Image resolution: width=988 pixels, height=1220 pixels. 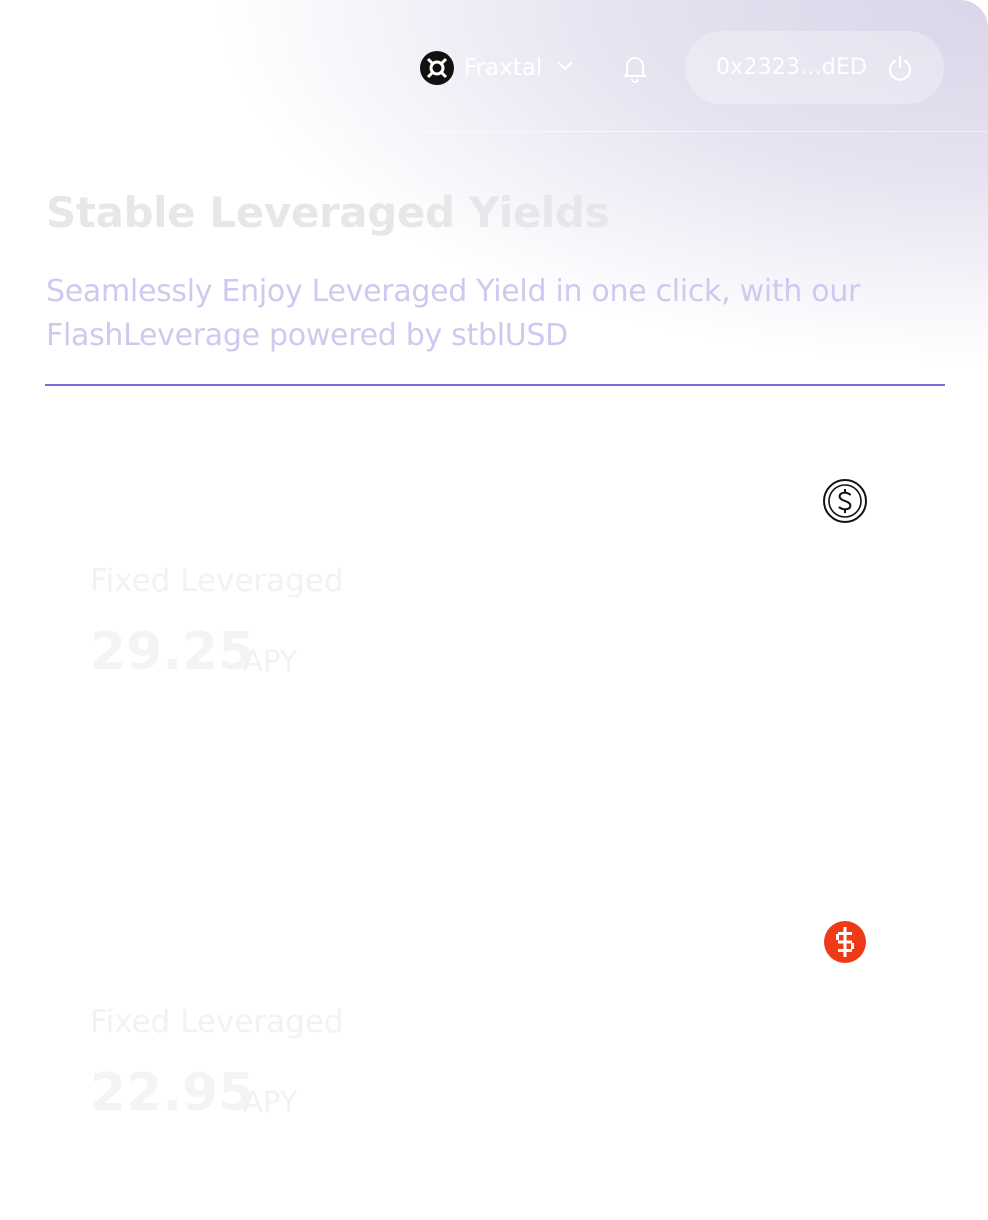 What do you see at coordinates (792, 67) in the screenshot?
I see `wallet-address: 0x2323...dED` at bounding box center [792, 67].